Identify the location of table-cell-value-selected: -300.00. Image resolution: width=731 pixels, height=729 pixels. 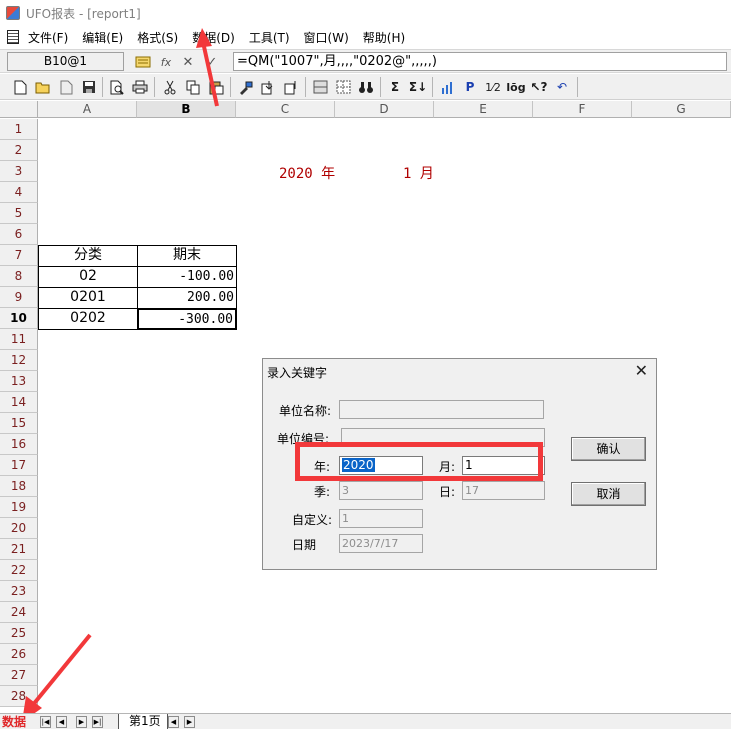
(187, 319).